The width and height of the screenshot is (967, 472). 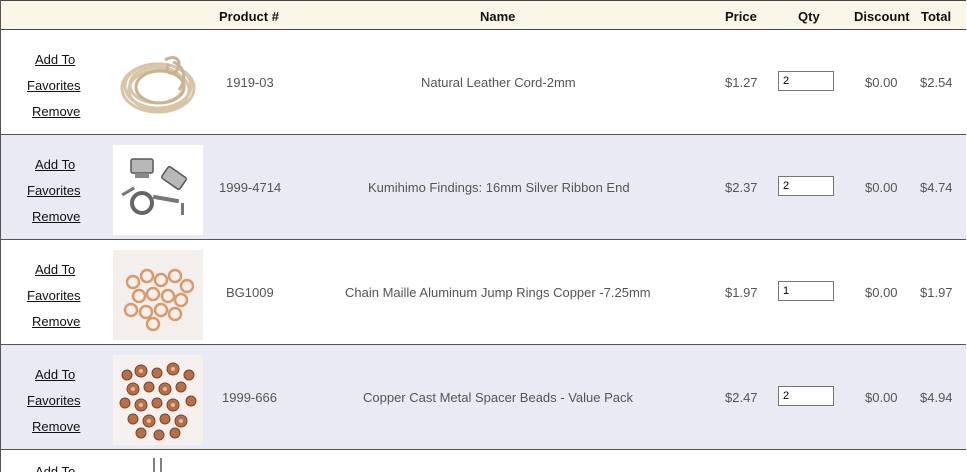 What do you see at coordinates (498, 16) in the screenshot?
I see `header-name: Name` at bounding box center [498, 16].